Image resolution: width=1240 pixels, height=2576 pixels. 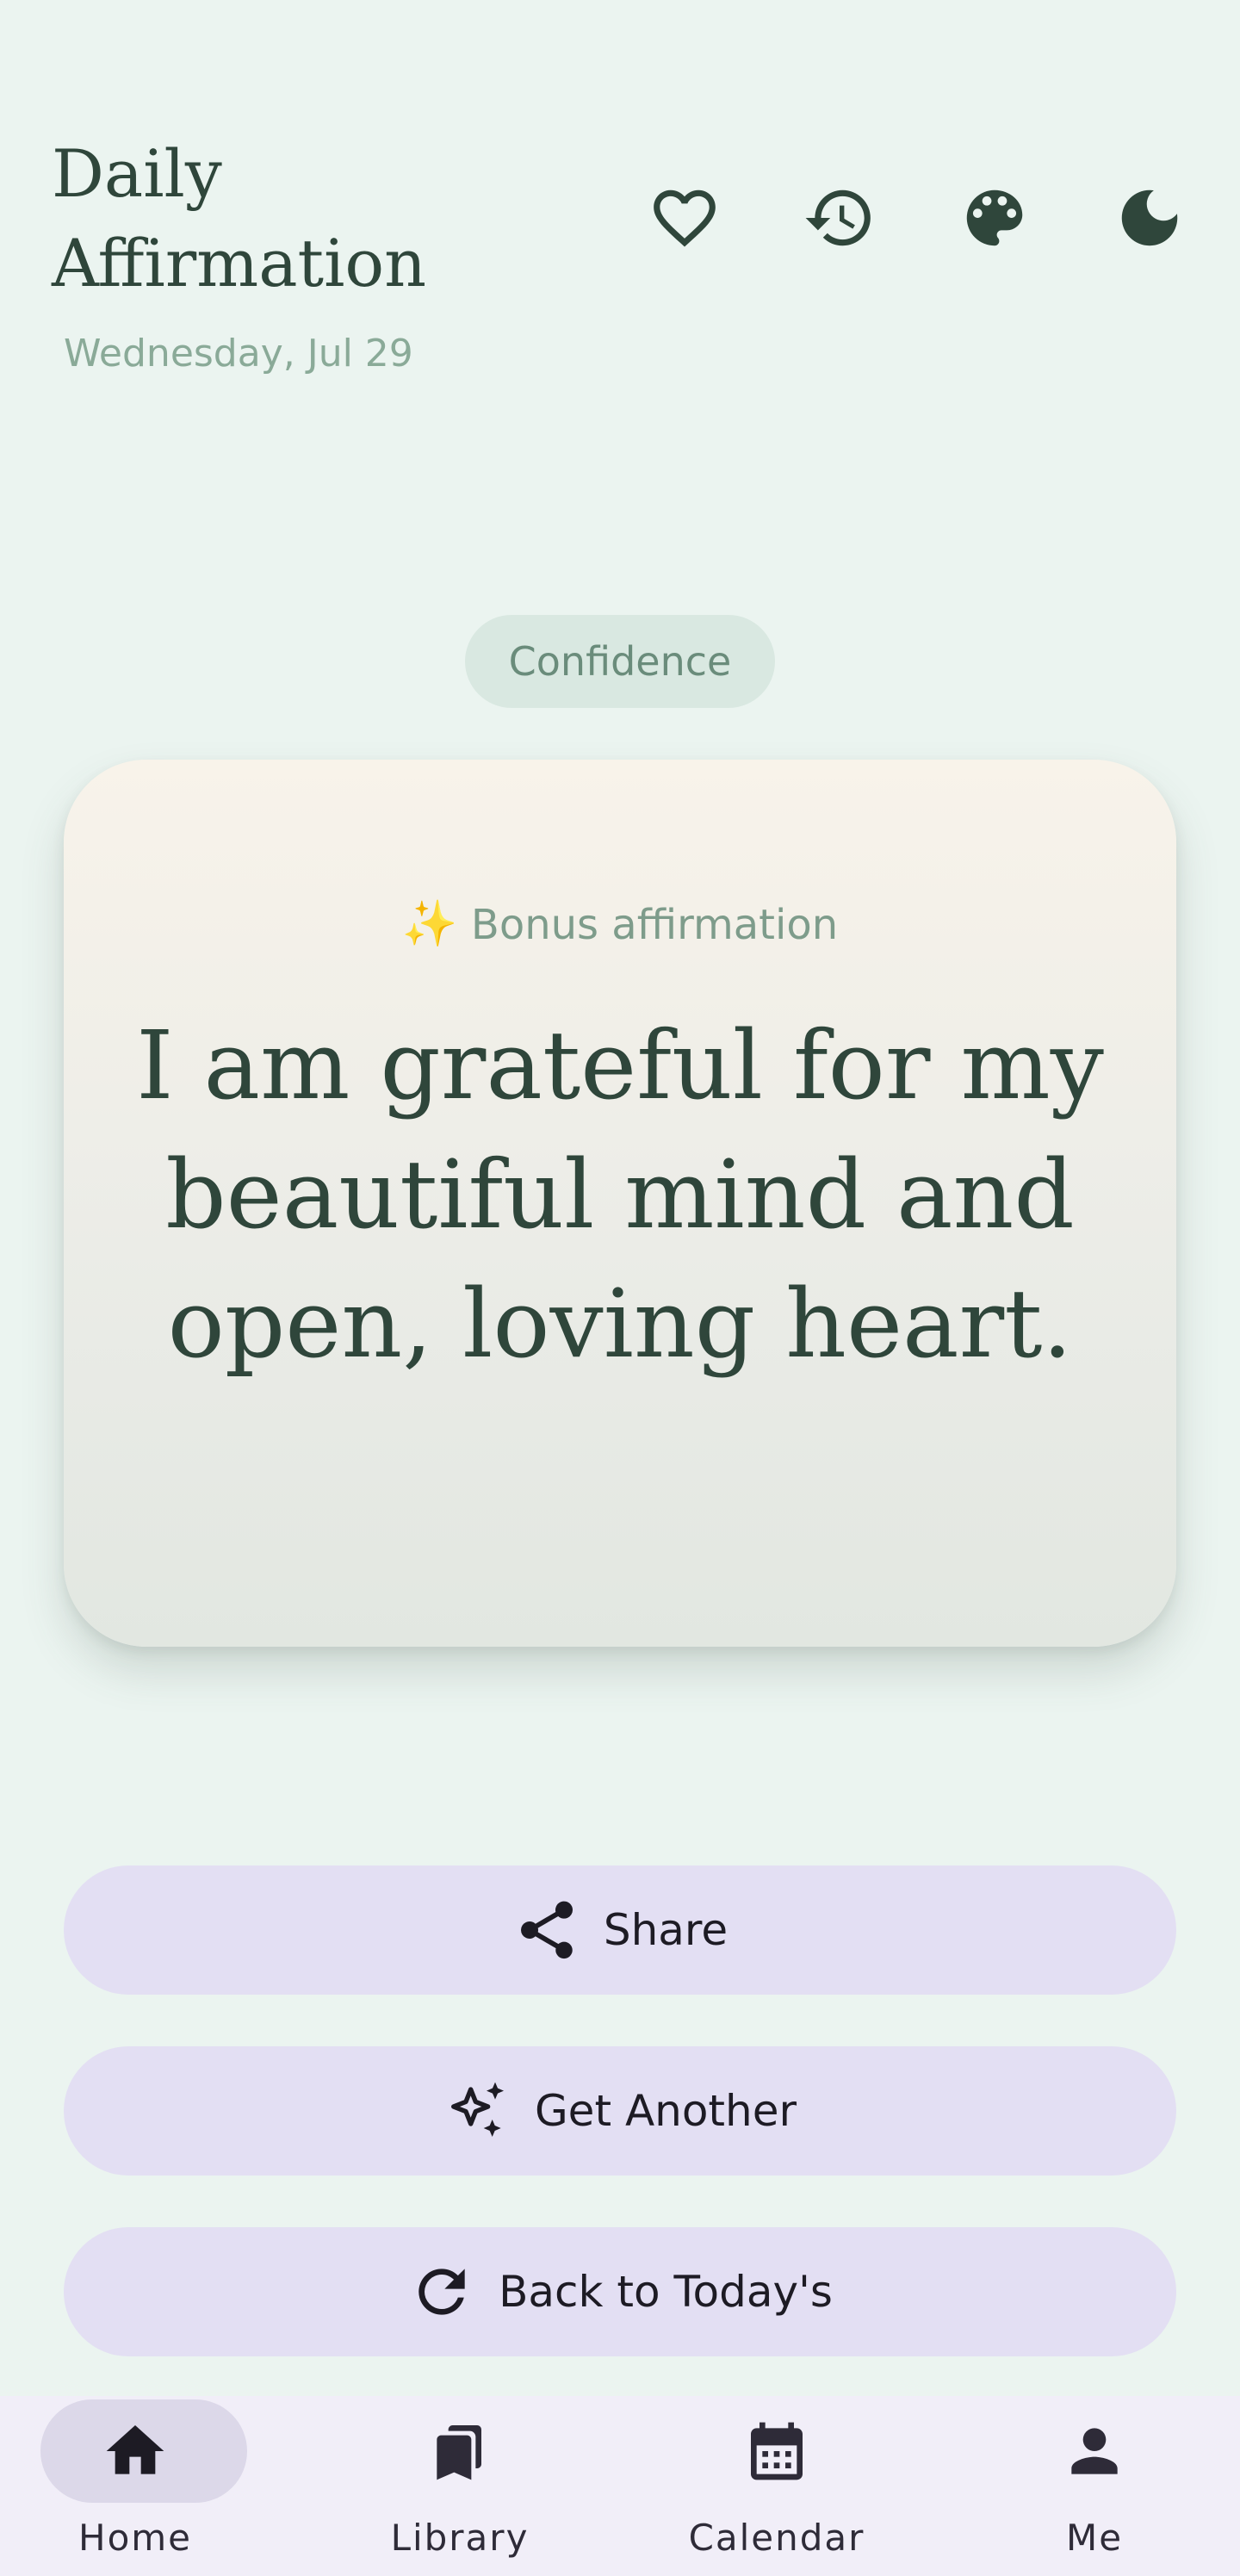 I want to click on nav-item-calendar: Calendar, so click(x=777, y=2486).